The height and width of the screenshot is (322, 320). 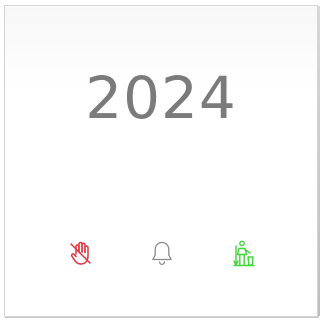 I want to click on icon-row, so click(x=161, y=255).